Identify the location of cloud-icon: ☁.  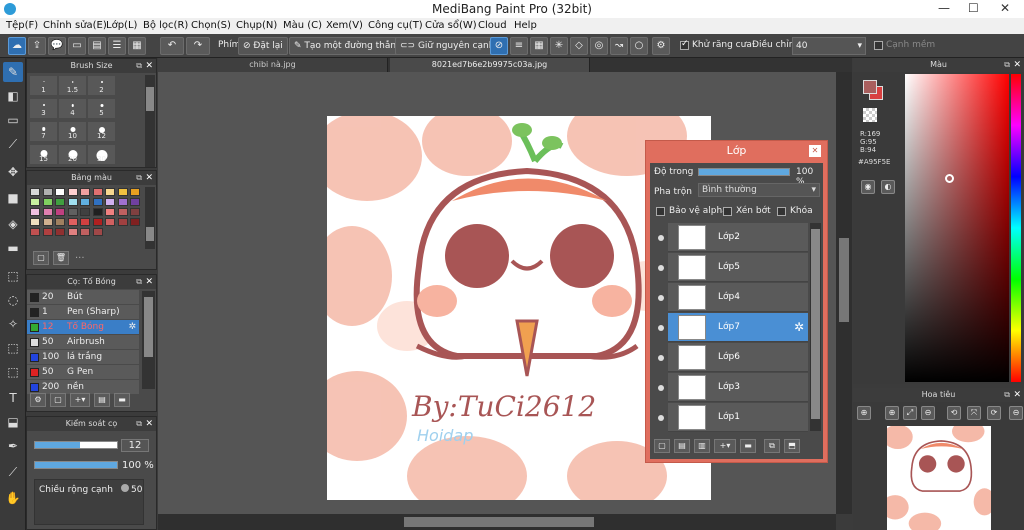
(17, 46).